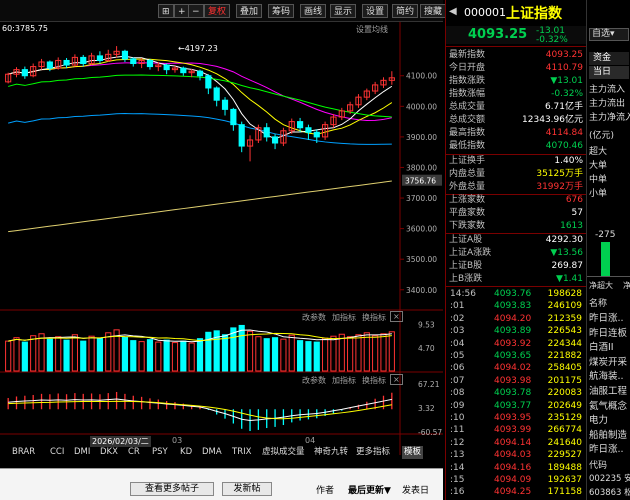  I want to click on quote-row: 最高指数 4114.84, so click(516, 133).